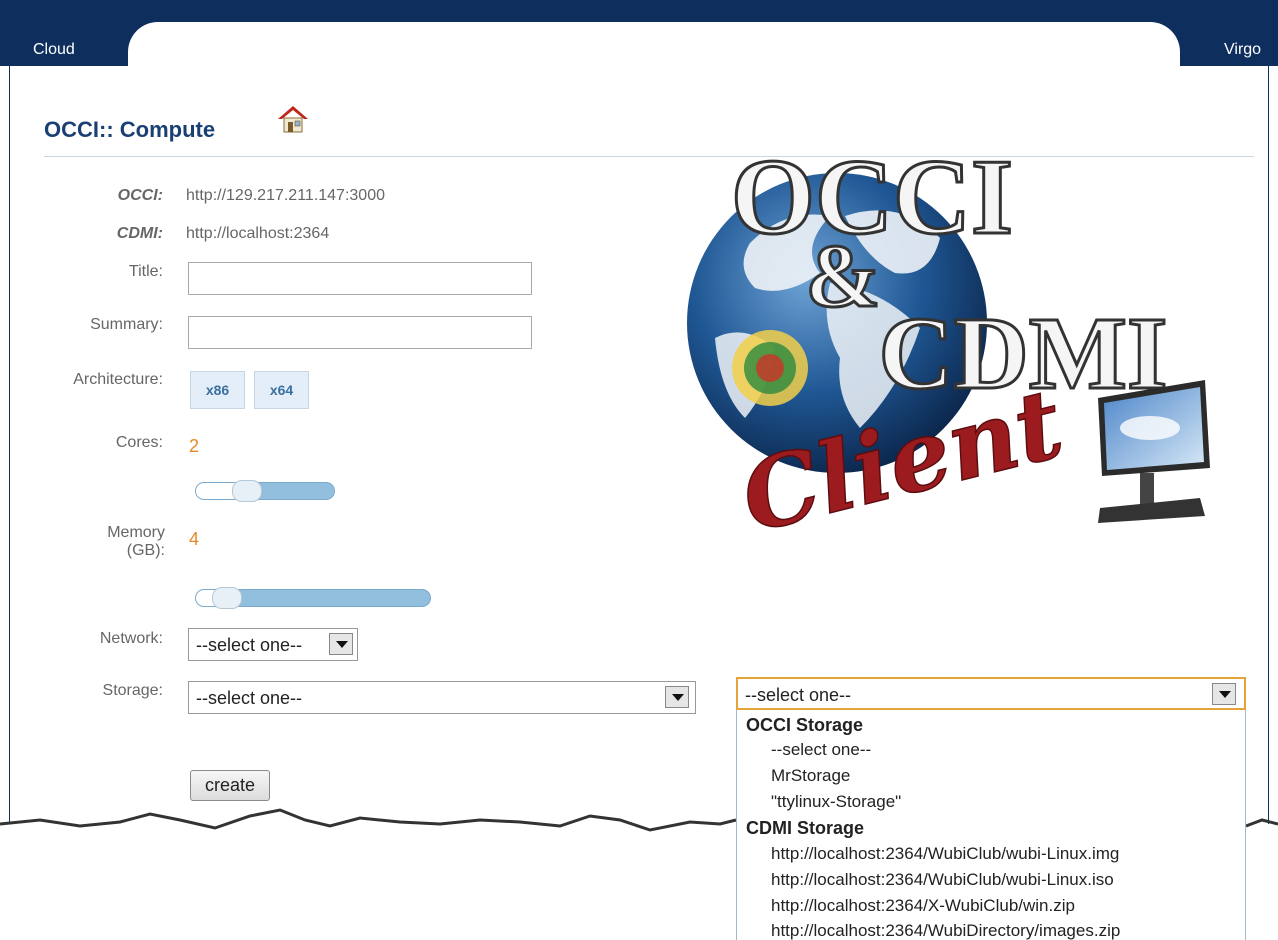  I want to click on memory-label-line1: Memory, so click(136, 532).